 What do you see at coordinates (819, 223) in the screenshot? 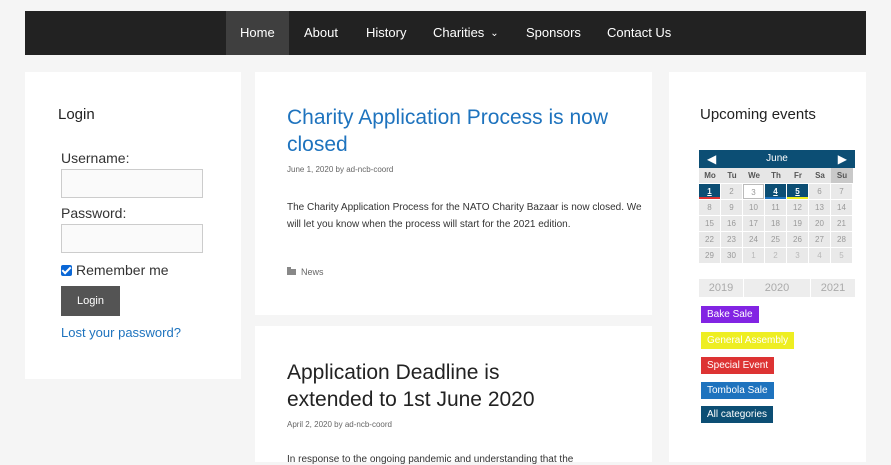
I see `calendar-day: 20` at bounding box center [819, 223].